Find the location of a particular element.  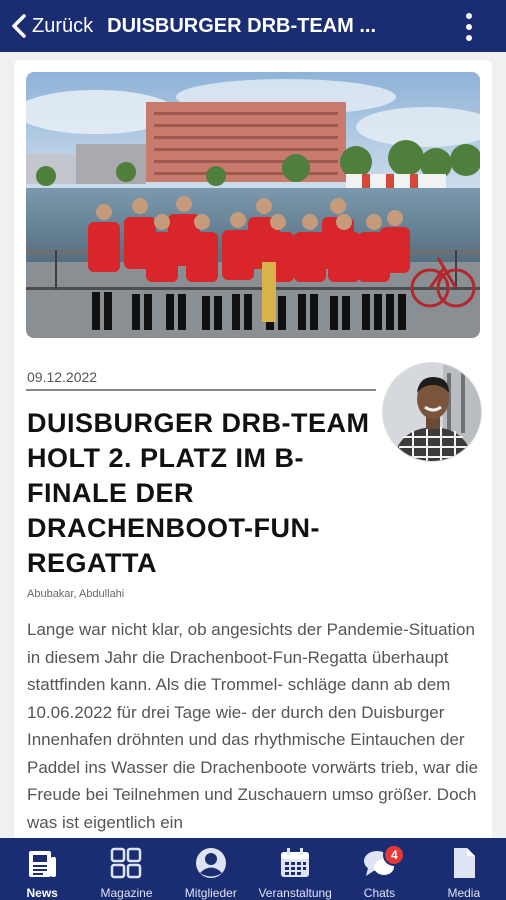

more-options-button is located at coordinates (469, 27).